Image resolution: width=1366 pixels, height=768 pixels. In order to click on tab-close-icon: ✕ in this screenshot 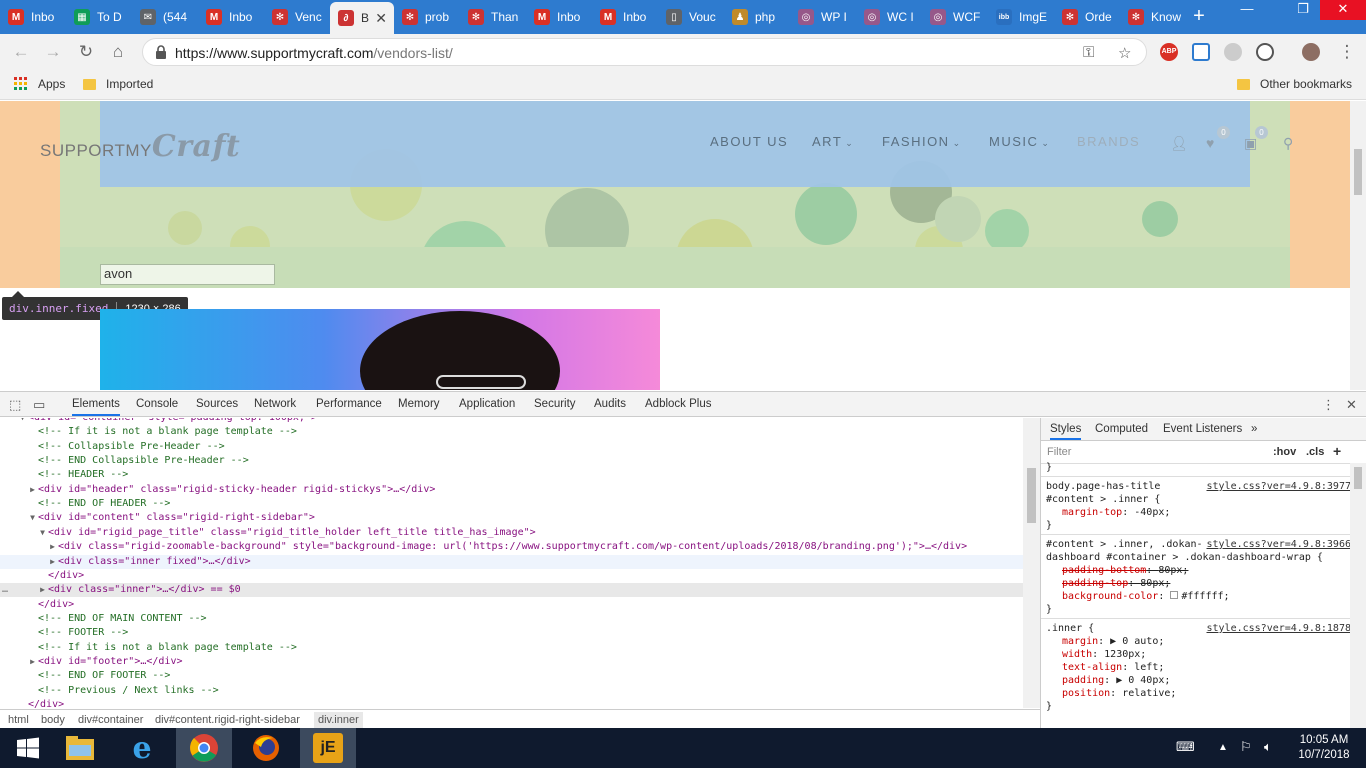, I will do `click(381, 18)`.